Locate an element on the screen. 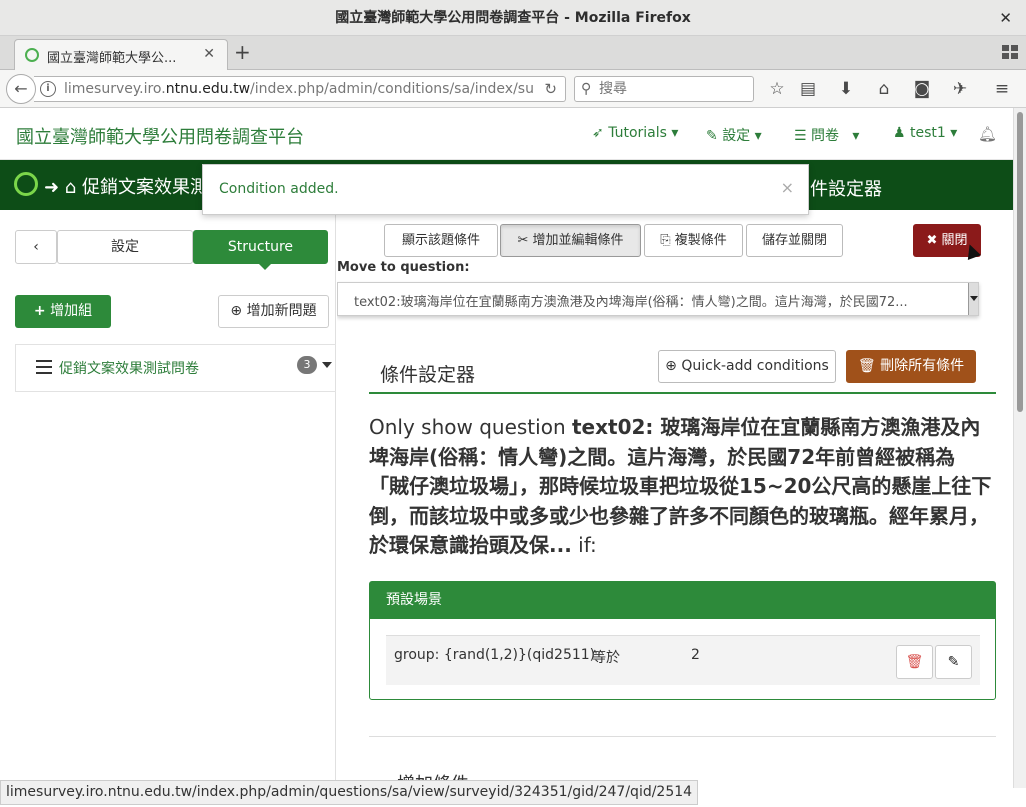 Image resolution: width=1026 pixels, height=807 pixels. show-conditions-button: 顯示該題條件 is located at coordinates (441, 240).